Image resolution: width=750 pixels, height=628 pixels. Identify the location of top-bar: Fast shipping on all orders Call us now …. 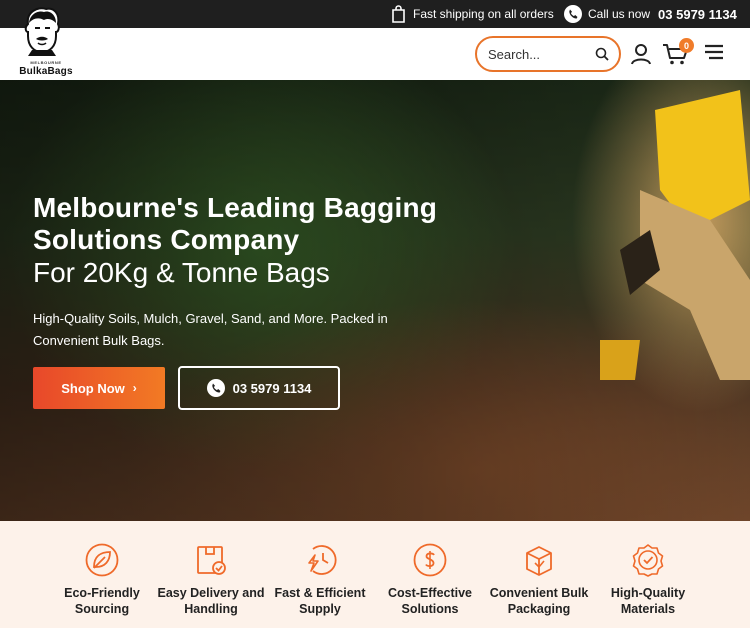
(375, 14).